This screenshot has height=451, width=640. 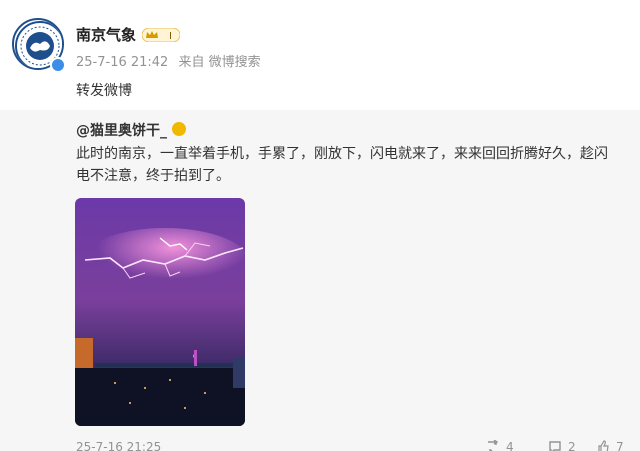 I want to click on vip-crown-icon: I, so click(x=161, y=35).